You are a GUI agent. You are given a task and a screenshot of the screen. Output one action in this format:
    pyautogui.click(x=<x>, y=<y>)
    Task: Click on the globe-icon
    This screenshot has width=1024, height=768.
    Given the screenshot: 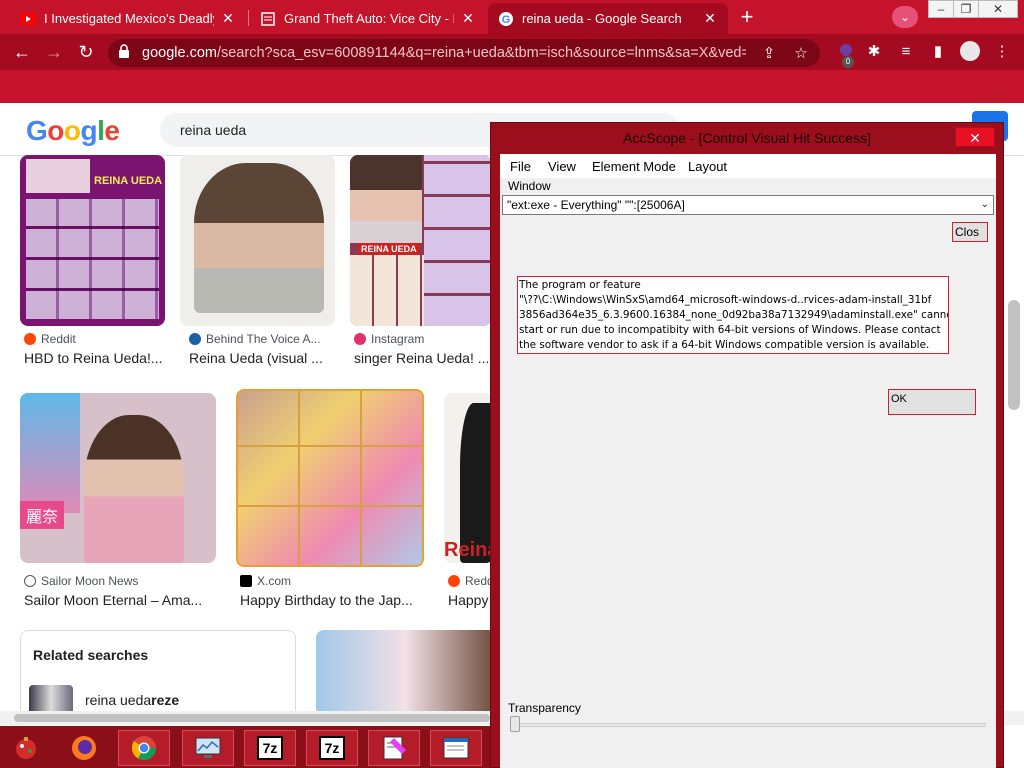 What is the action you would take?
    pyautogui.click(x=30, y=581)
    